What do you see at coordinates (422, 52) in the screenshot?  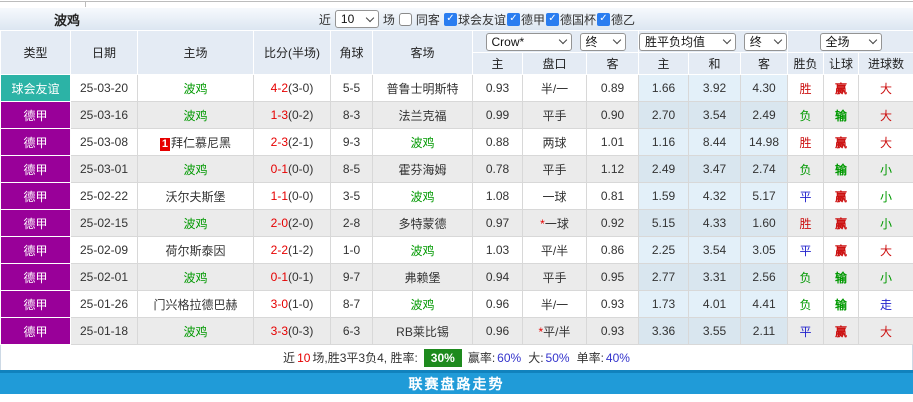 I see `col-away: 客场` at bounding box center [422, 52].